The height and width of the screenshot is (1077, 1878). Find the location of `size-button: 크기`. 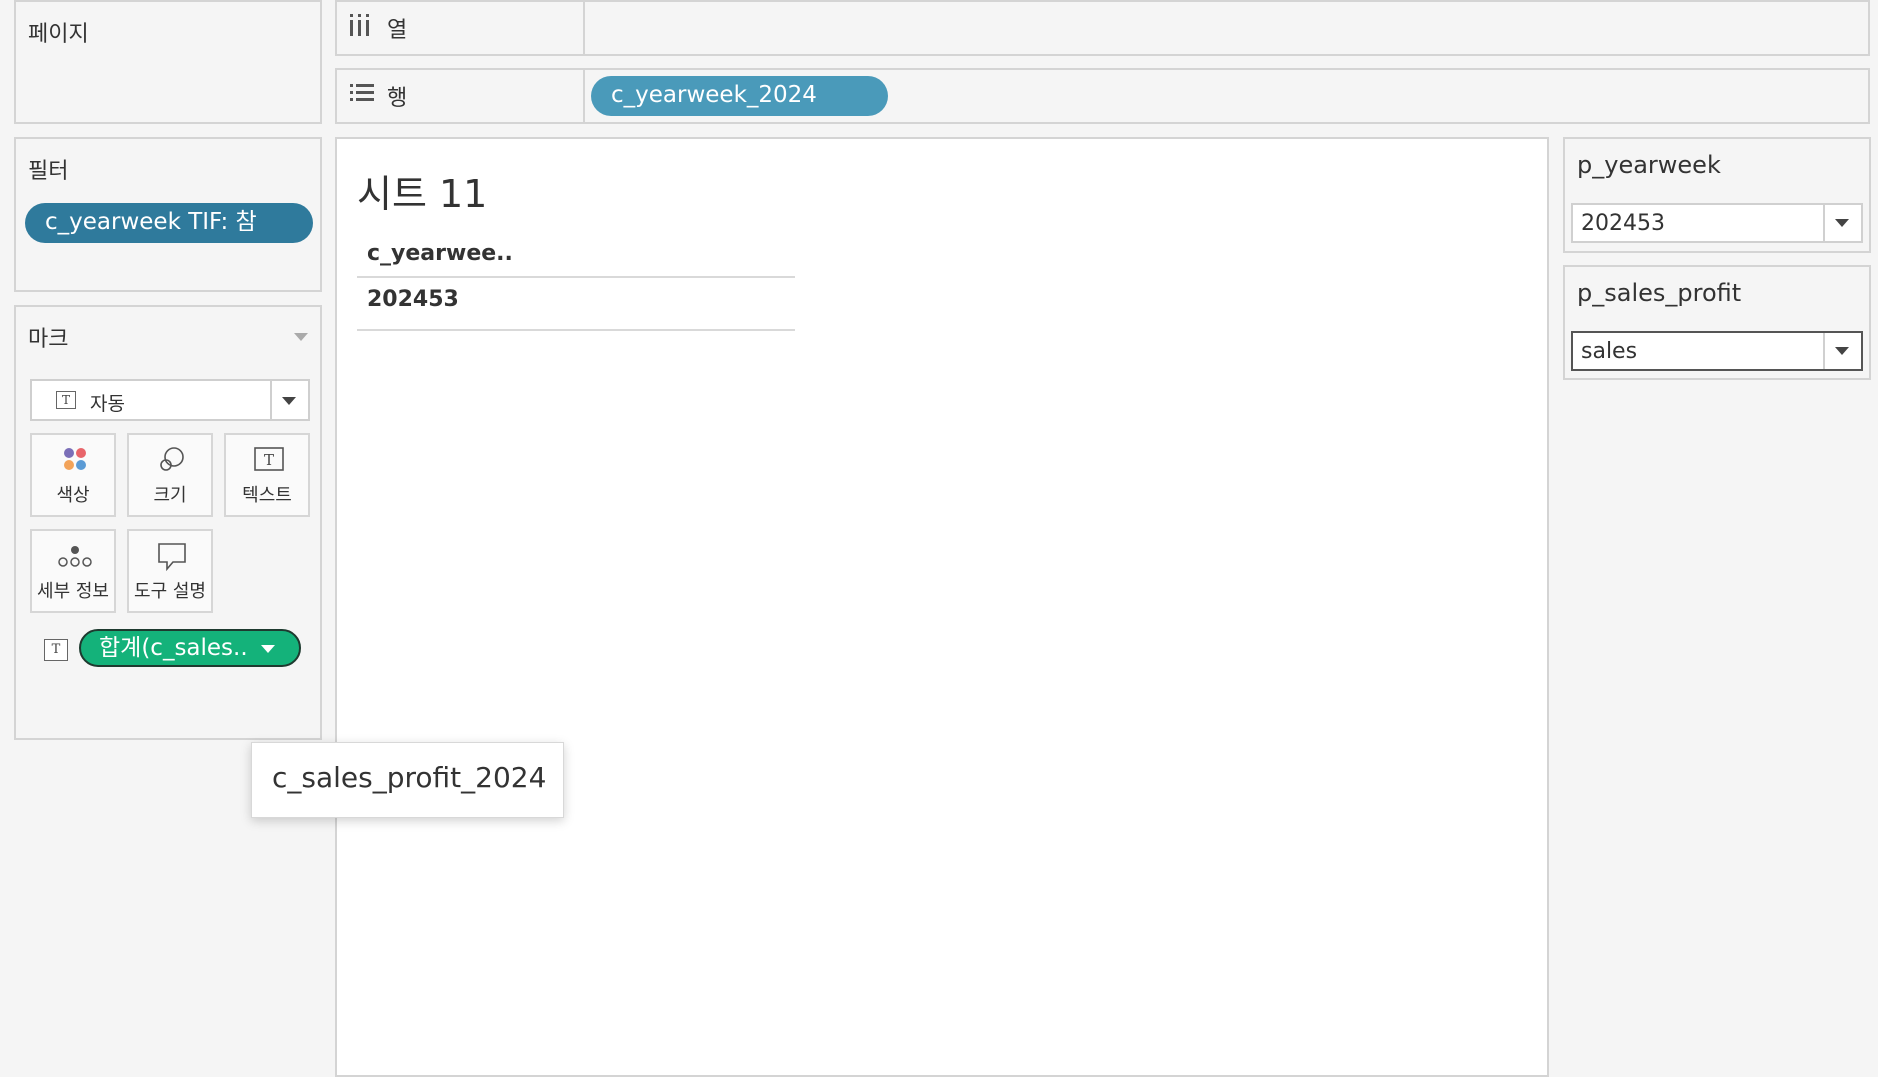

size-button: 크기 is located at coordinates (170, 475).